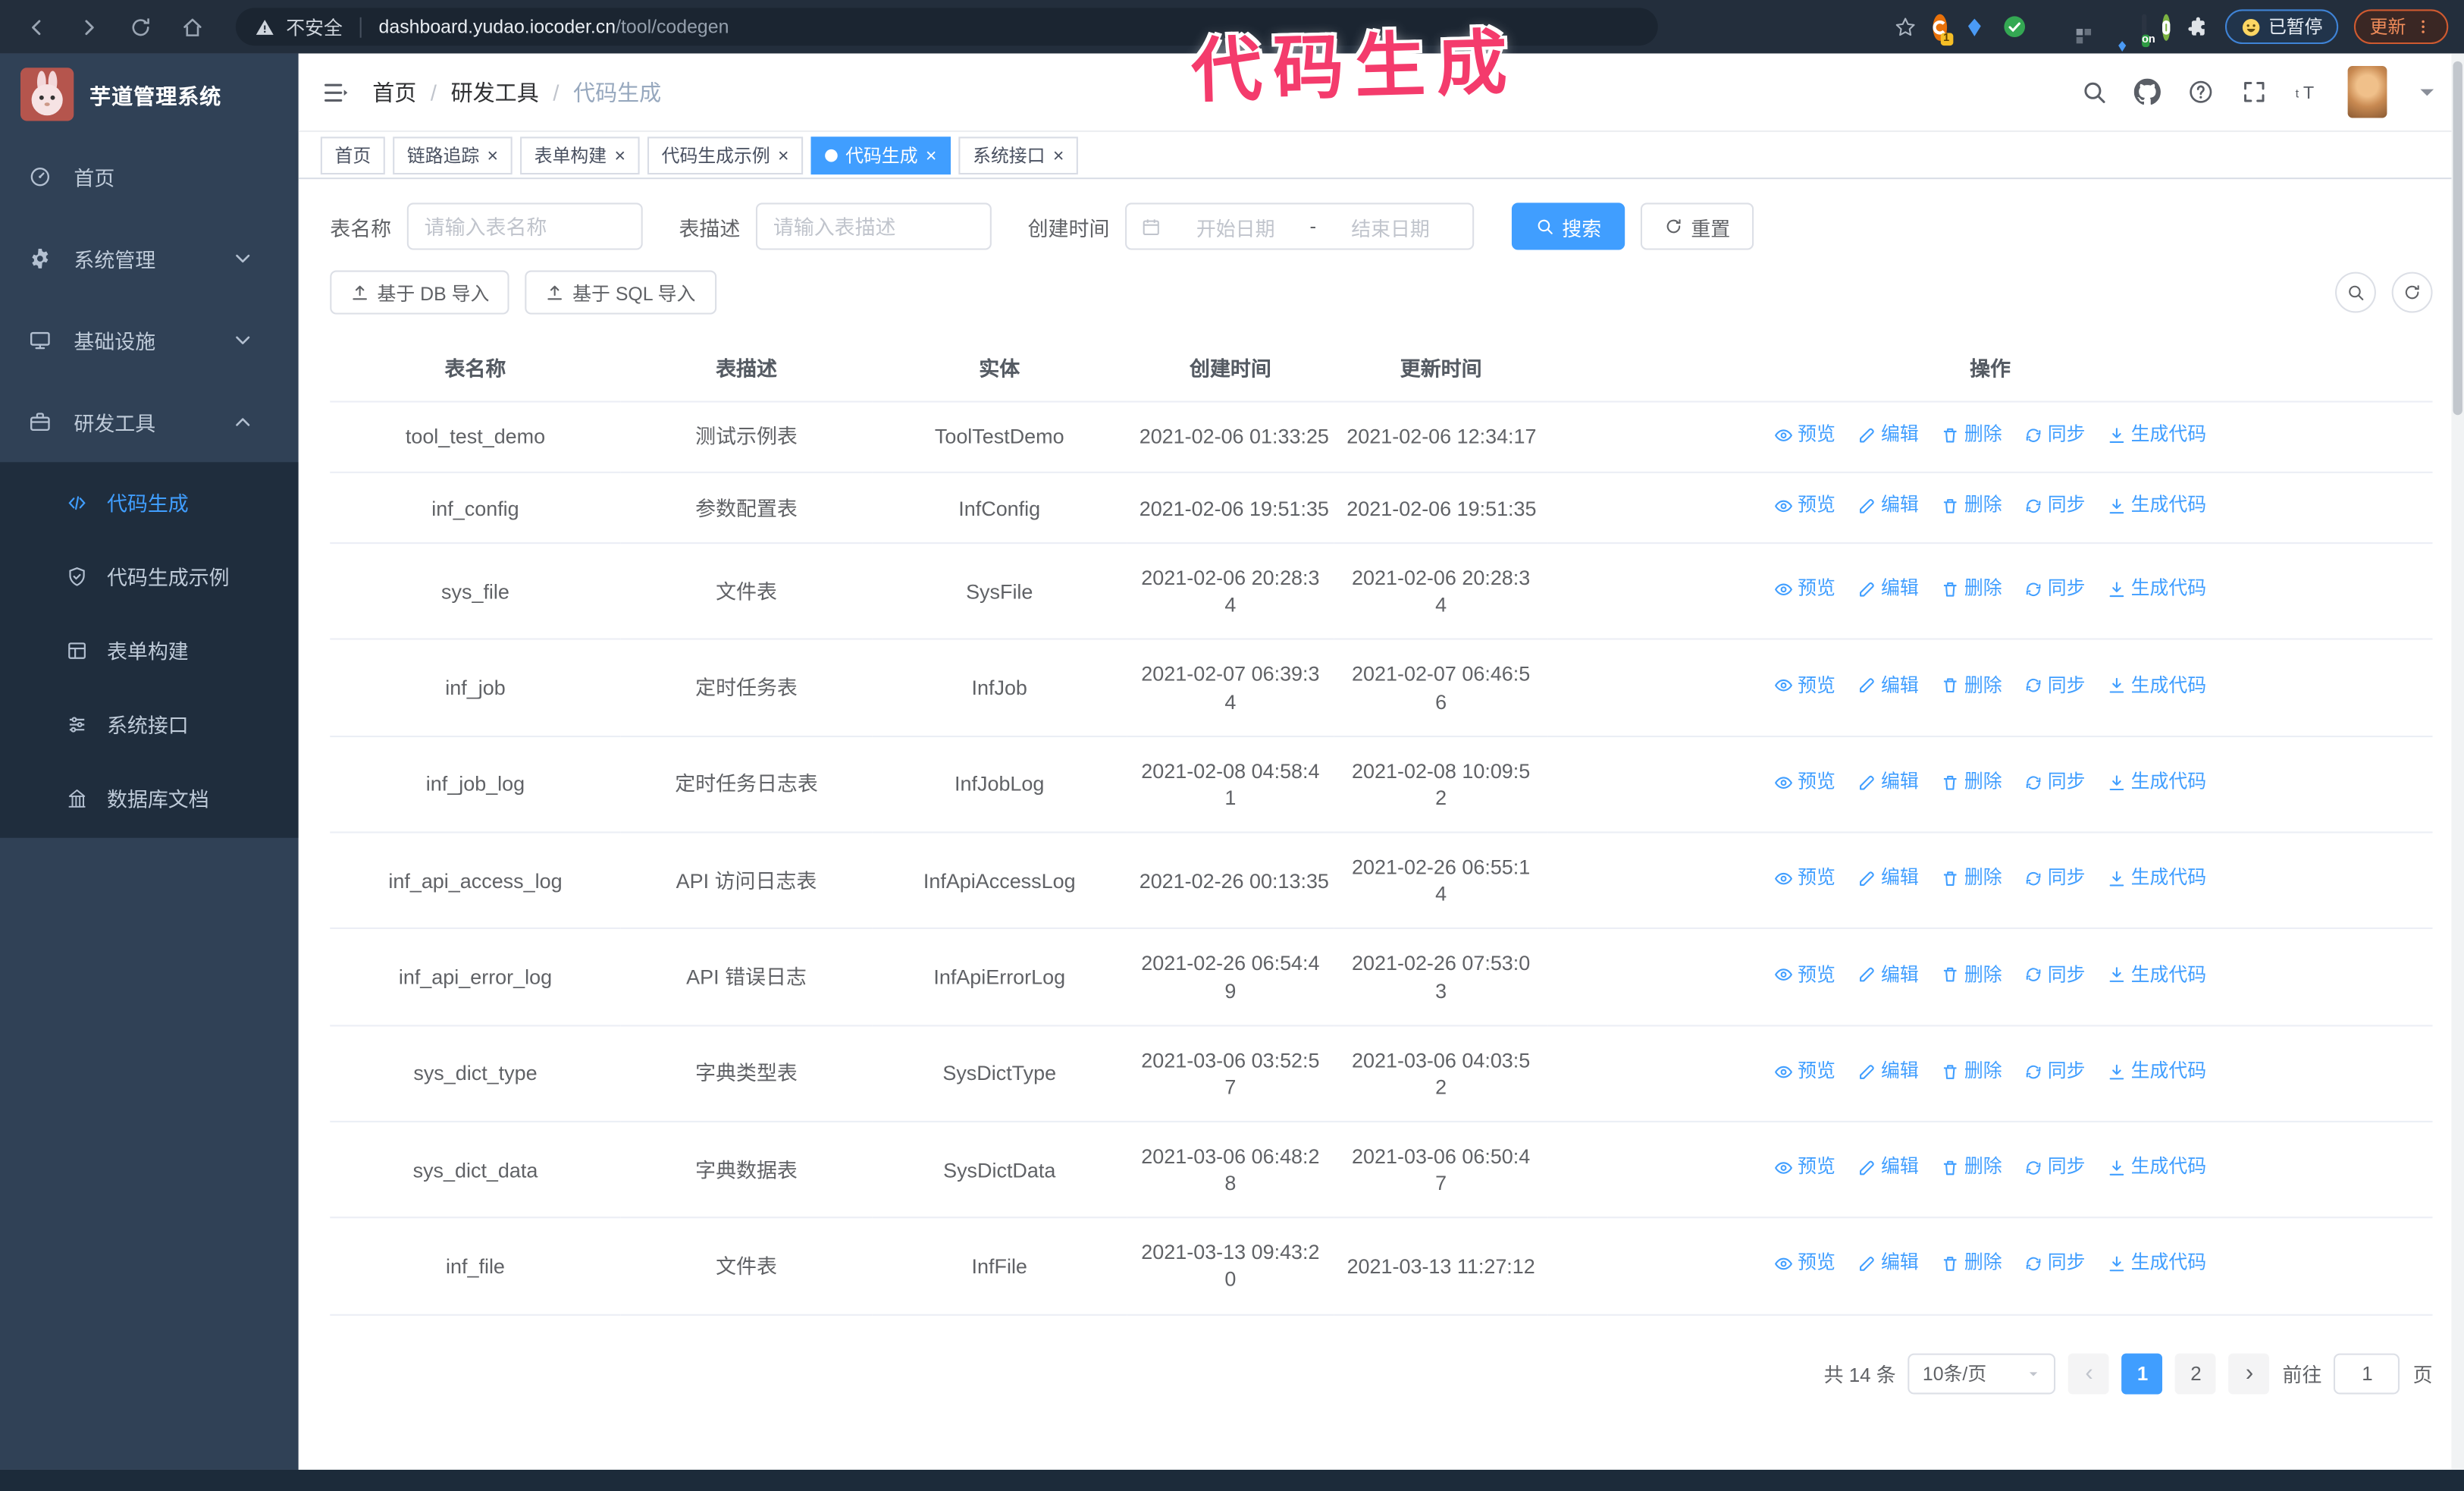 This screenshot has width=2464, height=1491. I want to click on search-button: 搜索, so click(1568, 226).